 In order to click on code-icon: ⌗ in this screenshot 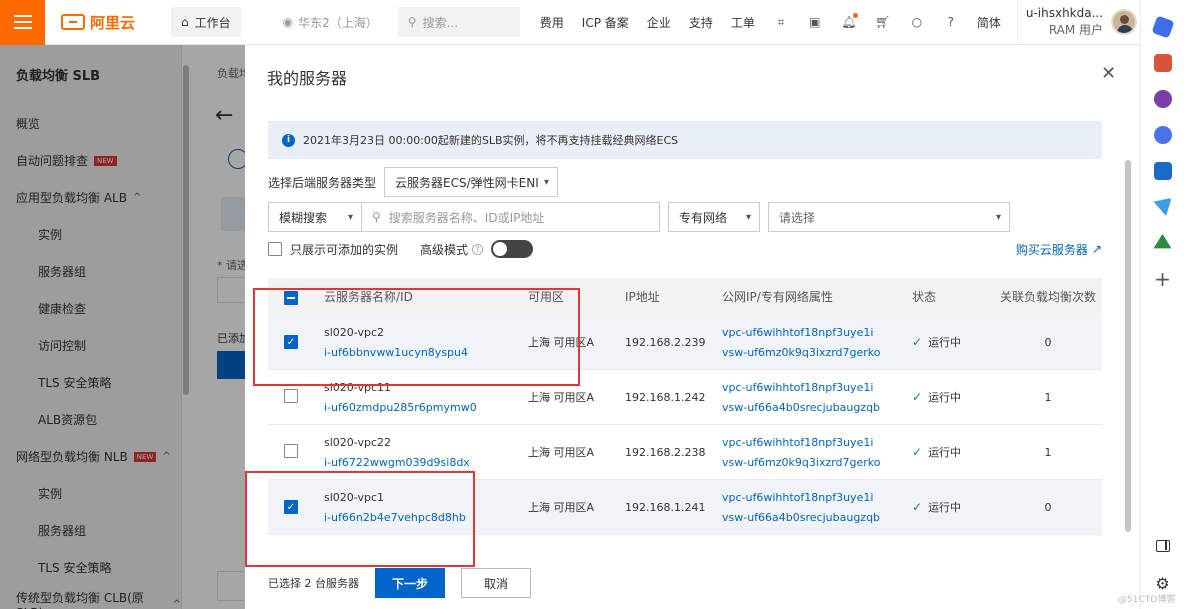, I will do `click(781, 22)`.